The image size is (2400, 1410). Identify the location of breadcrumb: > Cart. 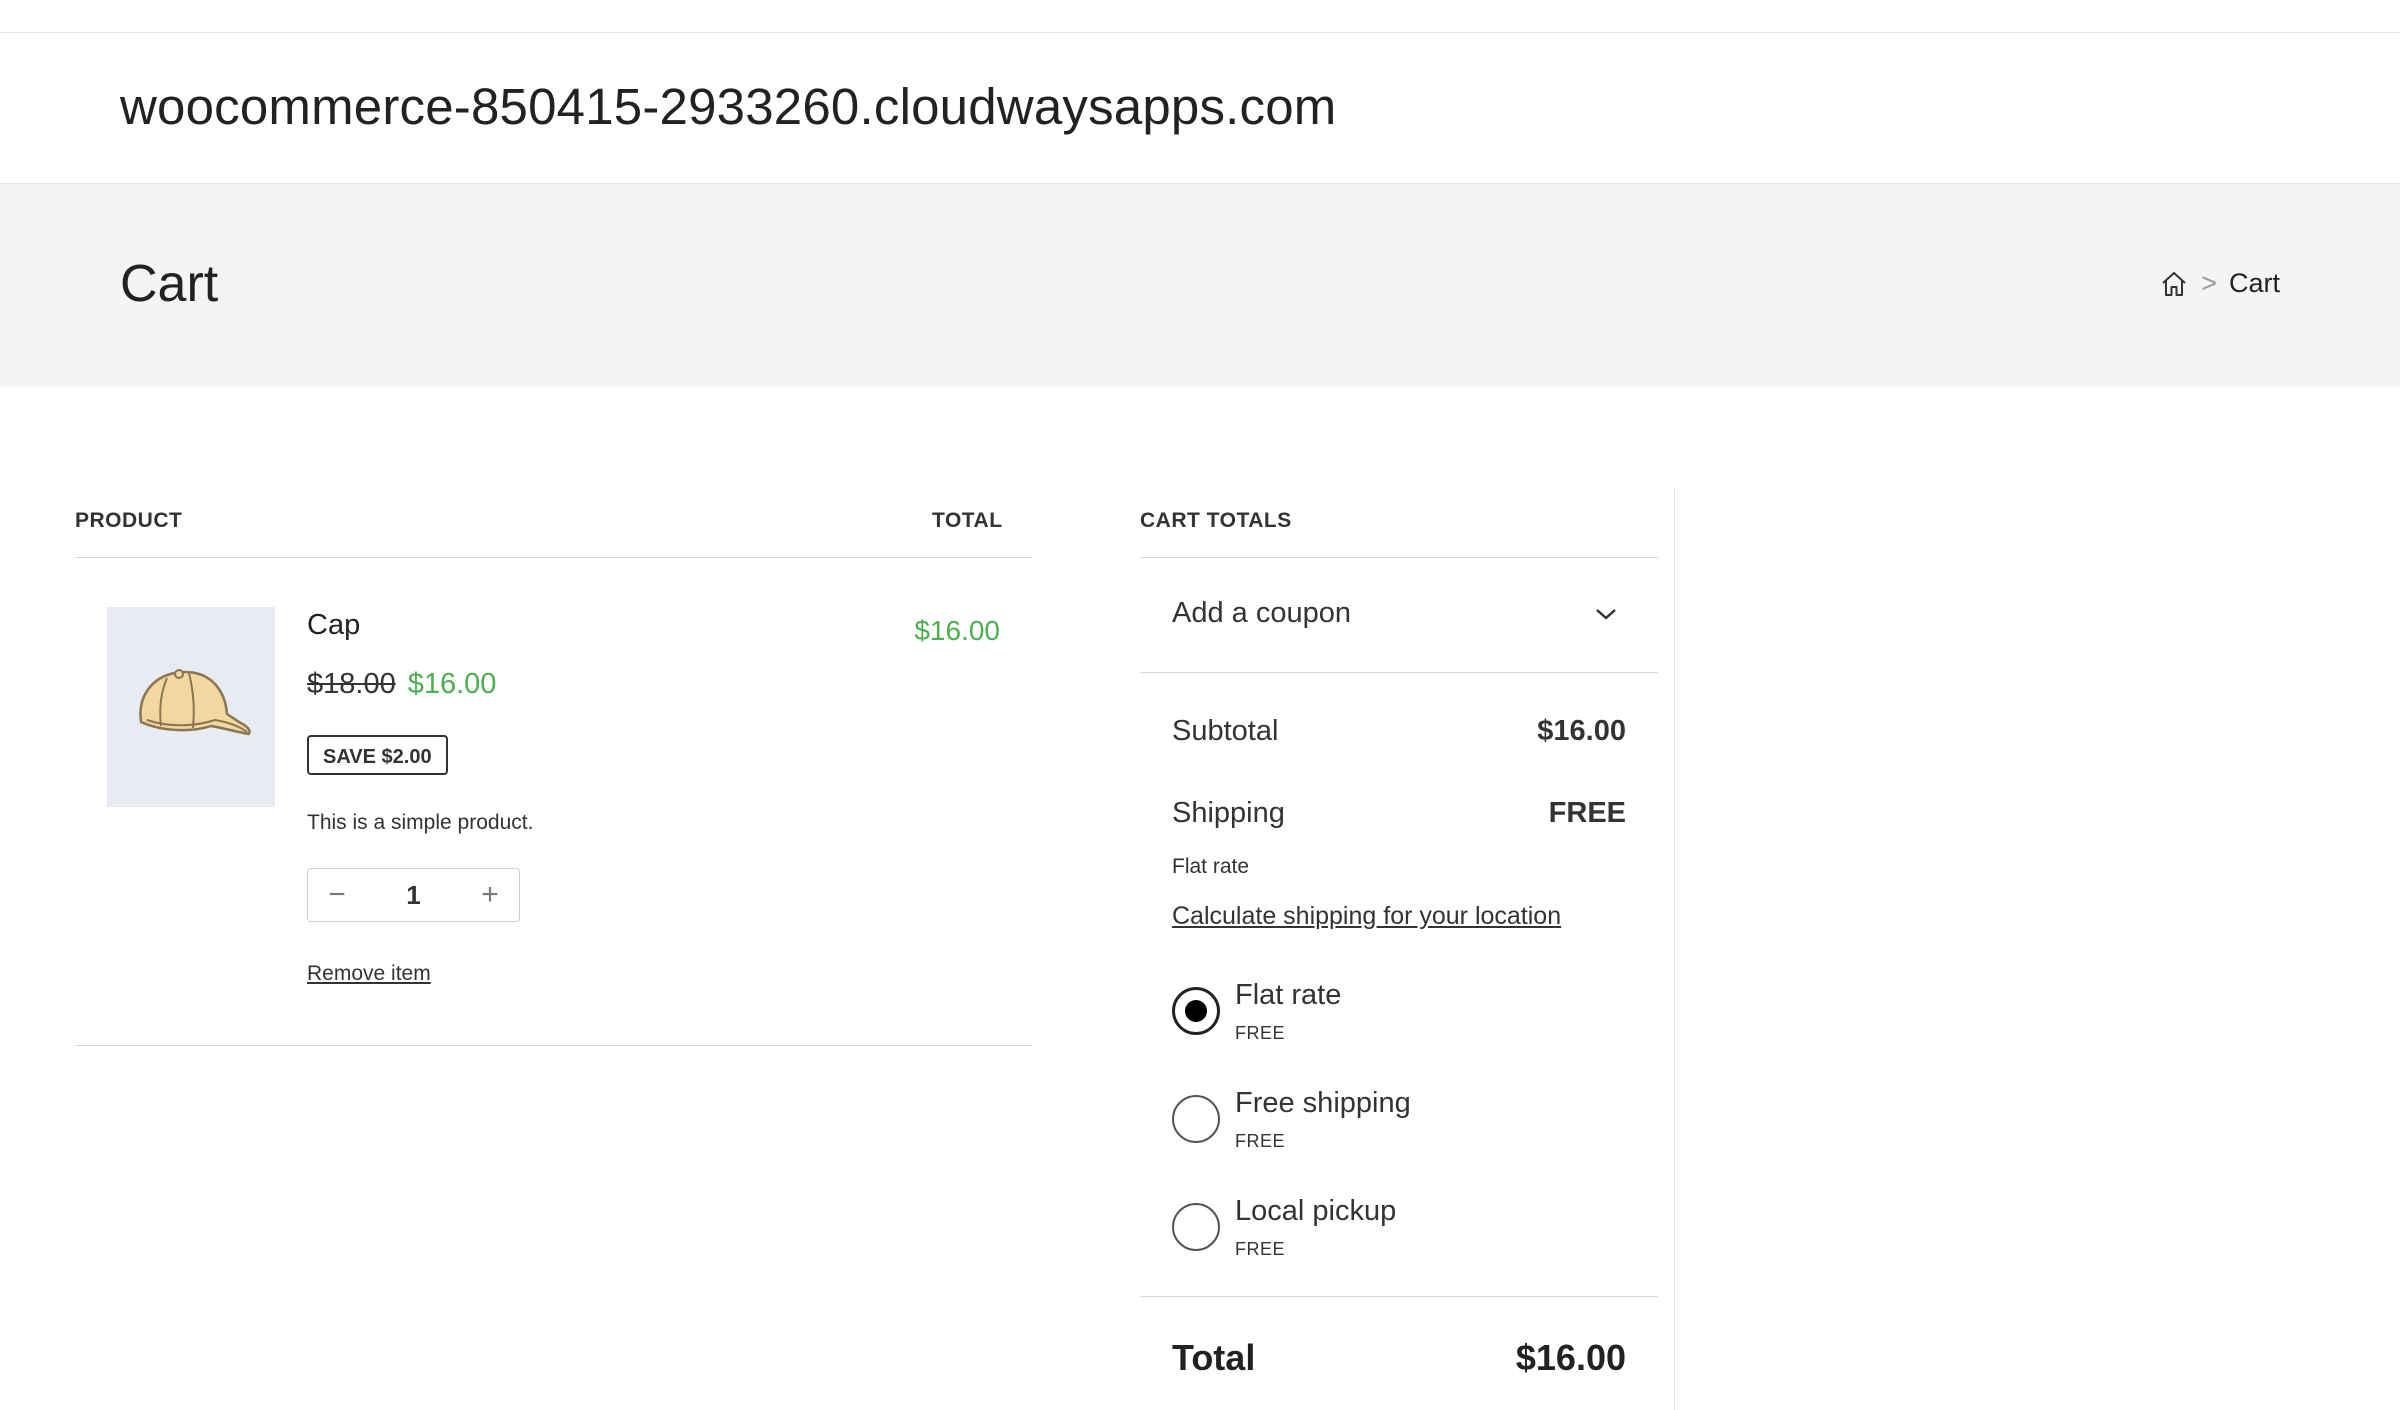
(2219, 283).